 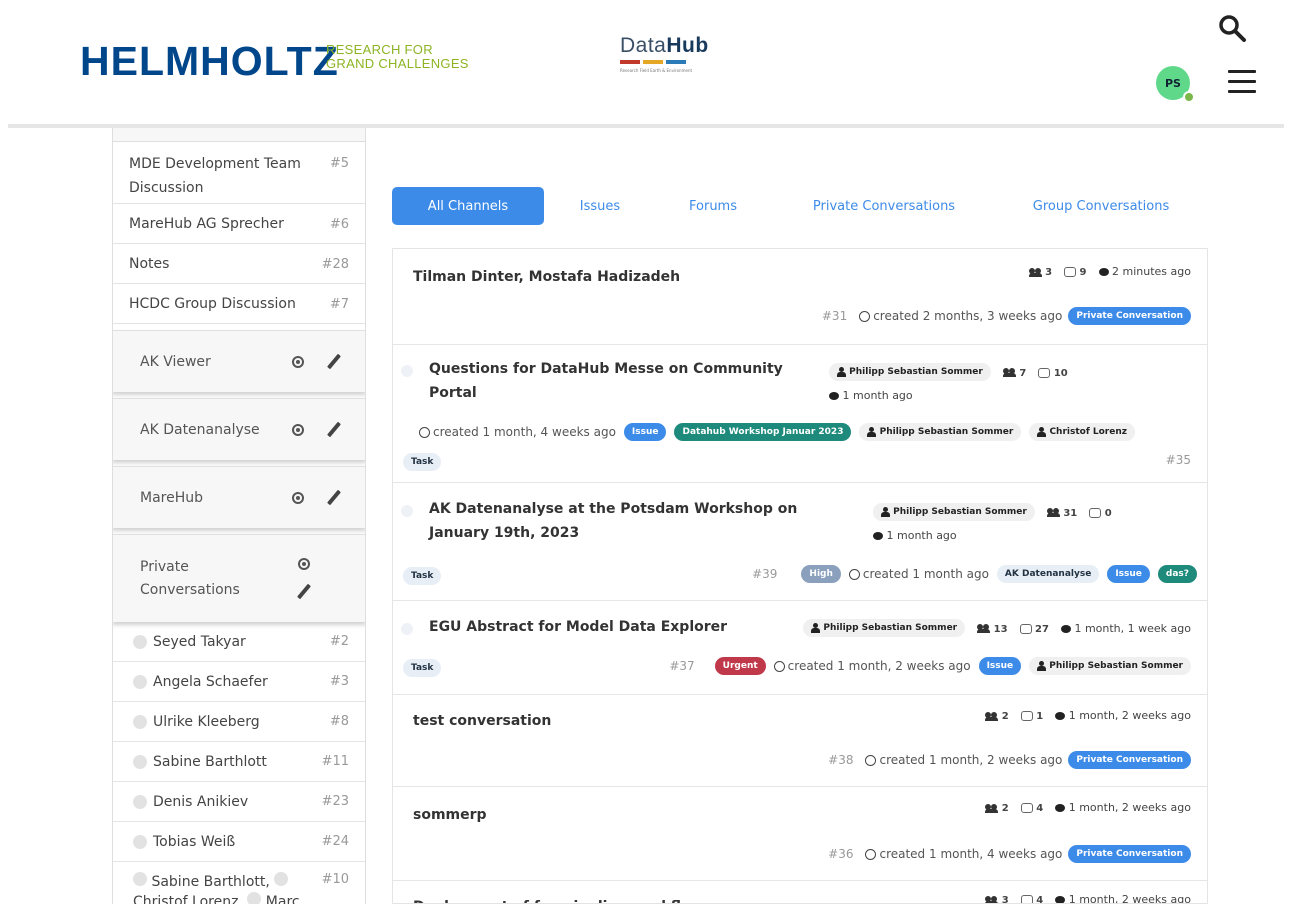 What do you see at coordinates (765, 574) in the screenshot?
I see `channel-number: #39` at bounding box center [765, 574].